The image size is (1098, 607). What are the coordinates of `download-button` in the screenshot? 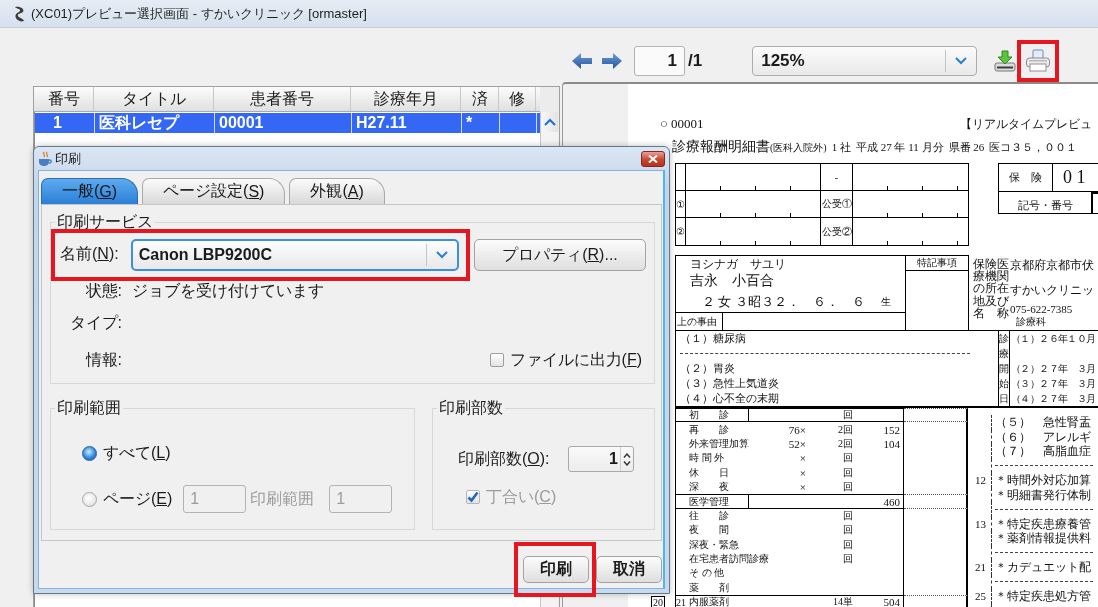 It's located at (1005, 61).